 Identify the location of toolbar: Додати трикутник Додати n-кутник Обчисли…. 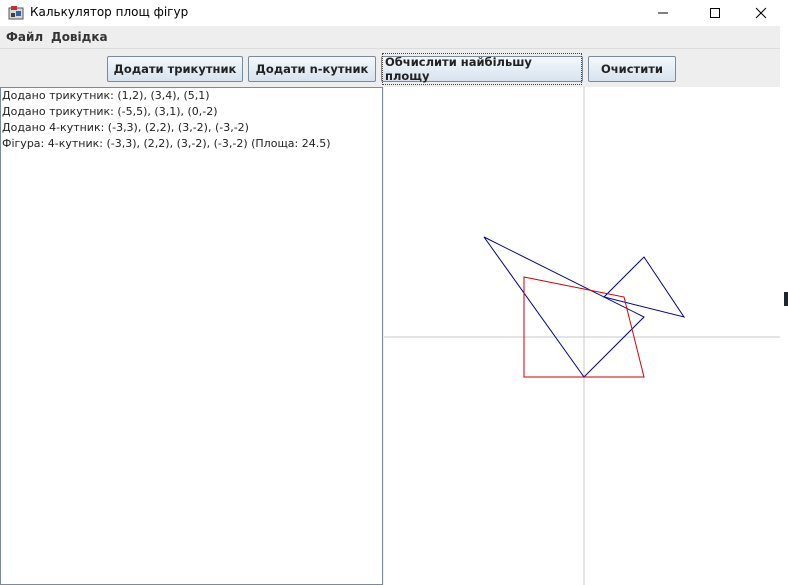
(390, 67).